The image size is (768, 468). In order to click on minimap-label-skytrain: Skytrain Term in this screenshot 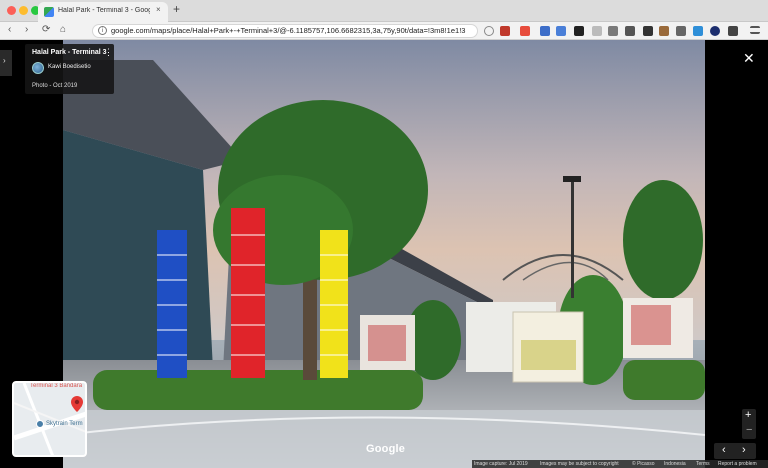, I will do `click(64, 424)`.